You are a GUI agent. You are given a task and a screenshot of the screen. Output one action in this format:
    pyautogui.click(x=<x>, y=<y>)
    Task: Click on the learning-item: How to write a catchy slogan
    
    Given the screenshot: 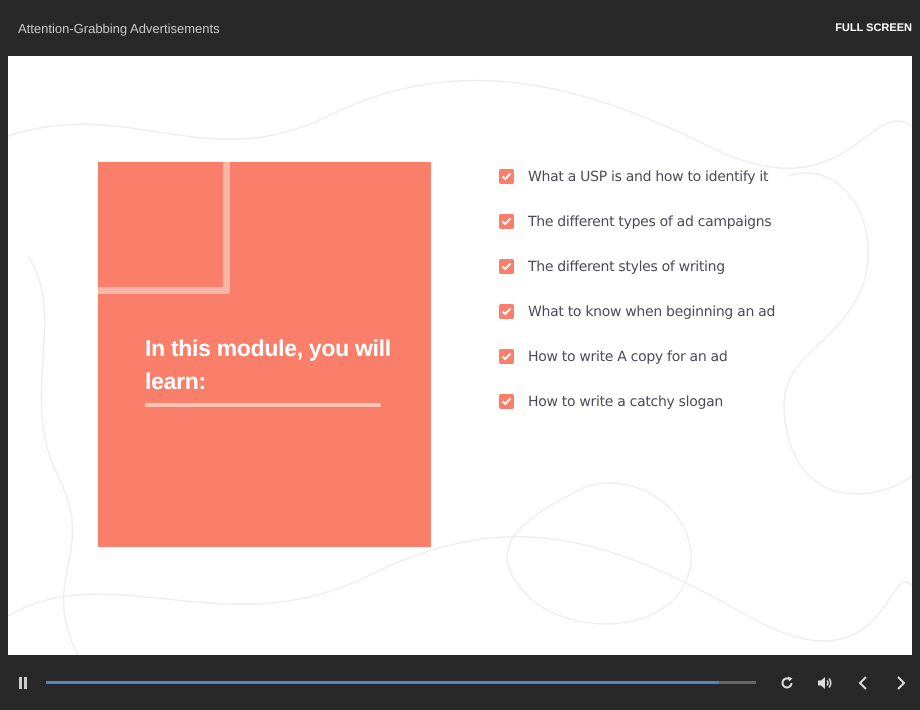 What is the action you would take?
    pyautogui.click(x=625, y=402)
    